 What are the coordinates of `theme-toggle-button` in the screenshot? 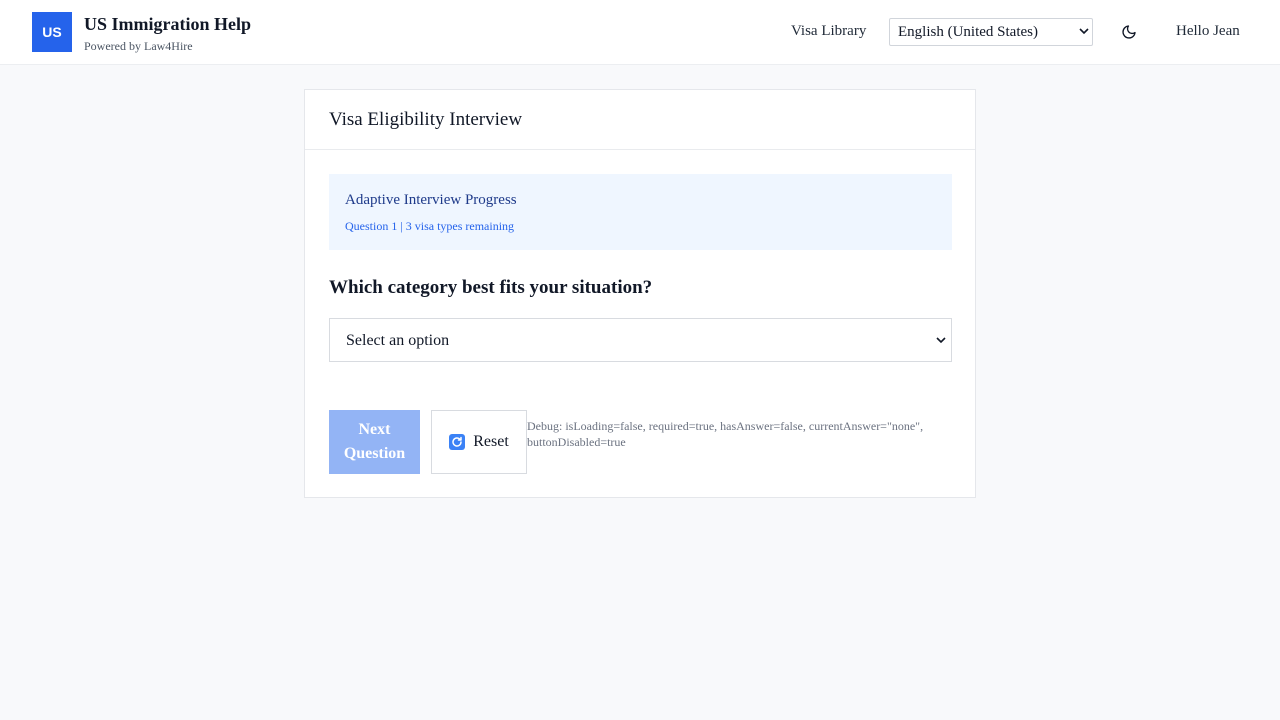 It's located at (1129, 32).